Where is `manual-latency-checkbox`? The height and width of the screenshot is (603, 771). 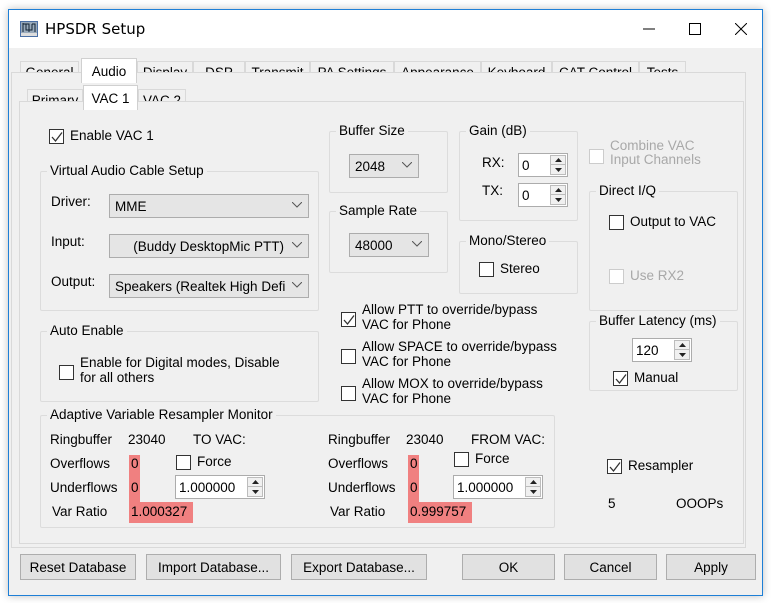 manual-latency-checkbox is located at coordinates (620, 378).